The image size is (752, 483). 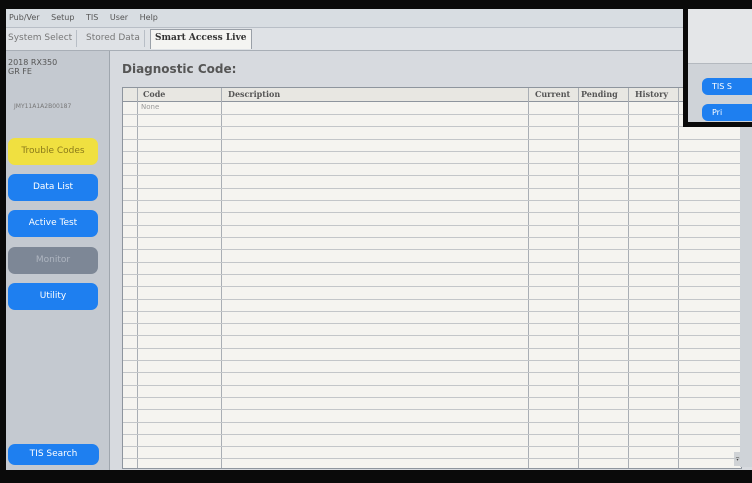 I want to click on tis-search-button: TIS Search, so click(x=53, y=454).